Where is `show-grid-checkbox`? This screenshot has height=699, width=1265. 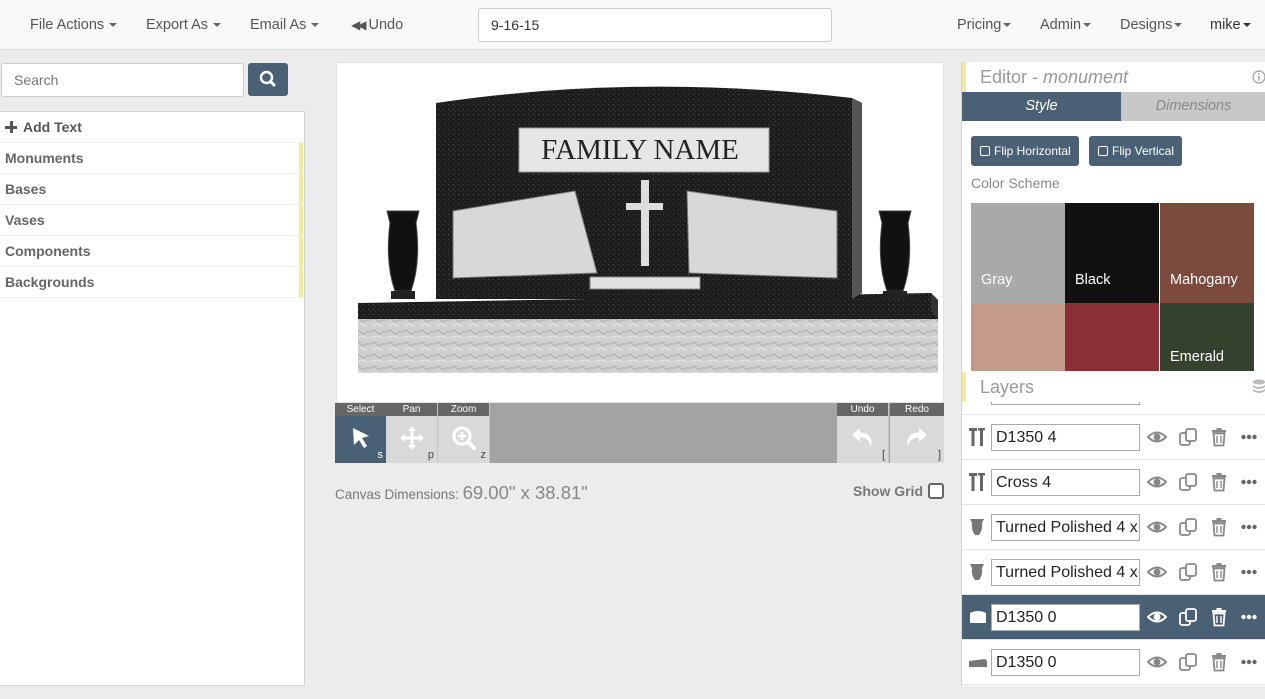 show-grid-checkbox is located at coordinates (936, 491).